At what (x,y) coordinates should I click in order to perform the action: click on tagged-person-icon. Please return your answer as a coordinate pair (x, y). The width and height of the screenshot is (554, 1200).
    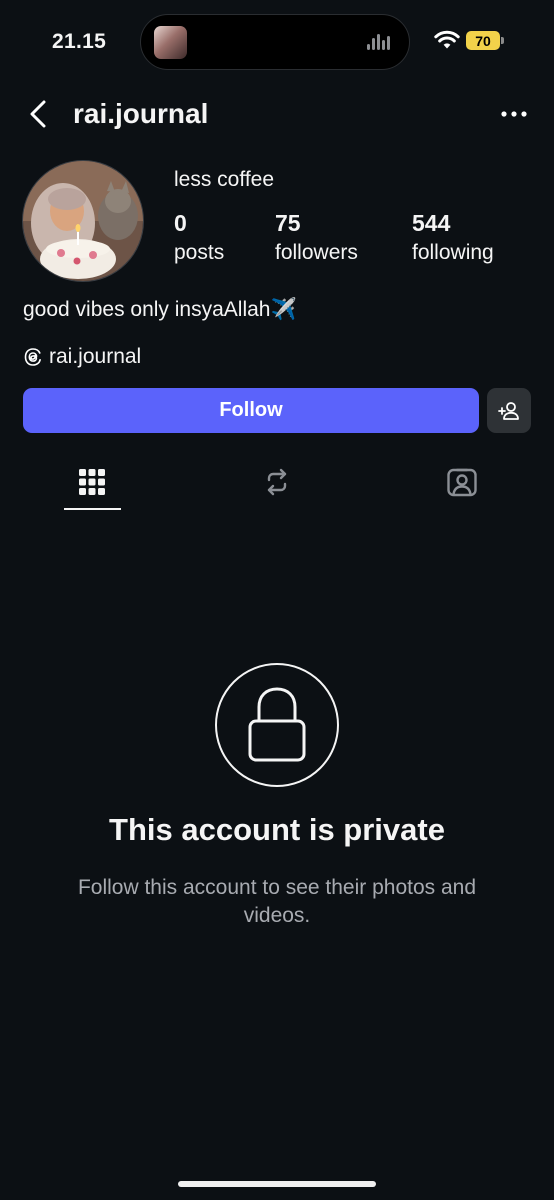
    Looking at the image, I should click on (462, 482).